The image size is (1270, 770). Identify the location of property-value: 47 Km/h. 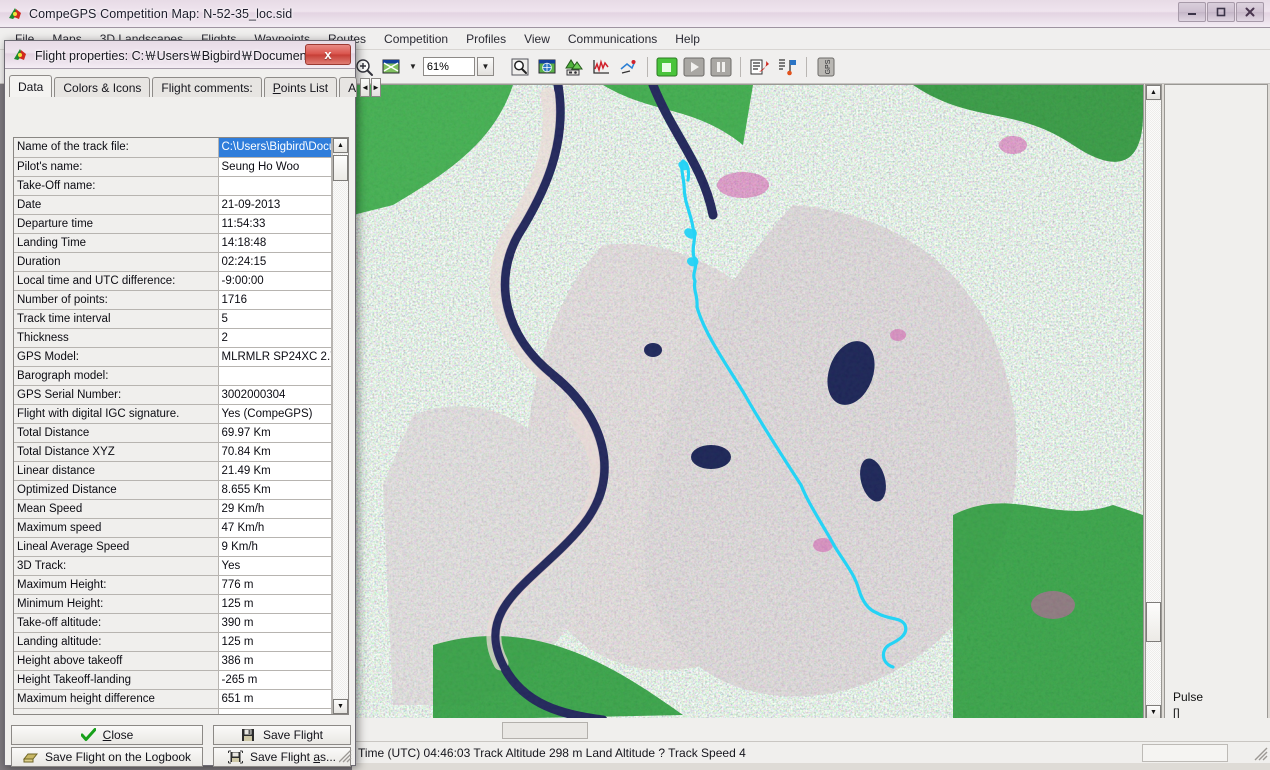
(275, 528).